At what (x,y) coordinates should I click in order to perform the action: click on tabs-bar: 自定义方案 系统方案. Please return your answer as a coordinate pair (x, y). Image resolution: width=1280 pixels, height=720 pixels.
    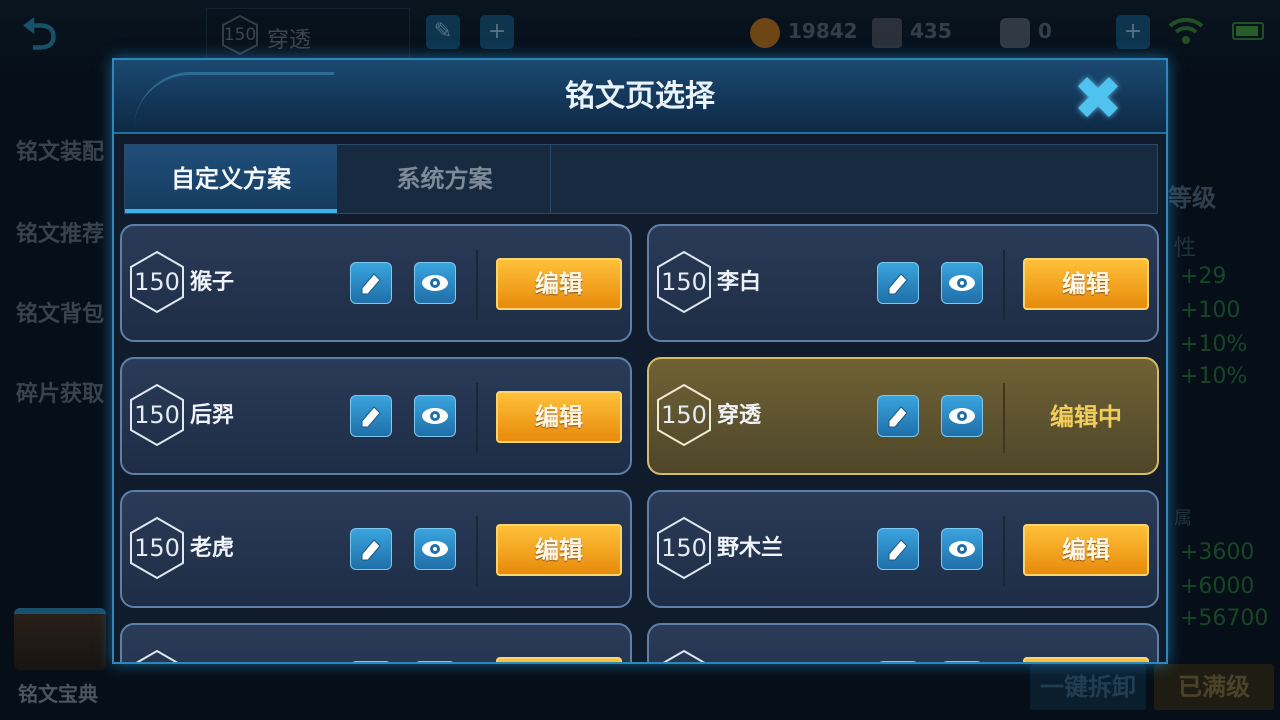
    Looking at the image, I should click on (641, 179).